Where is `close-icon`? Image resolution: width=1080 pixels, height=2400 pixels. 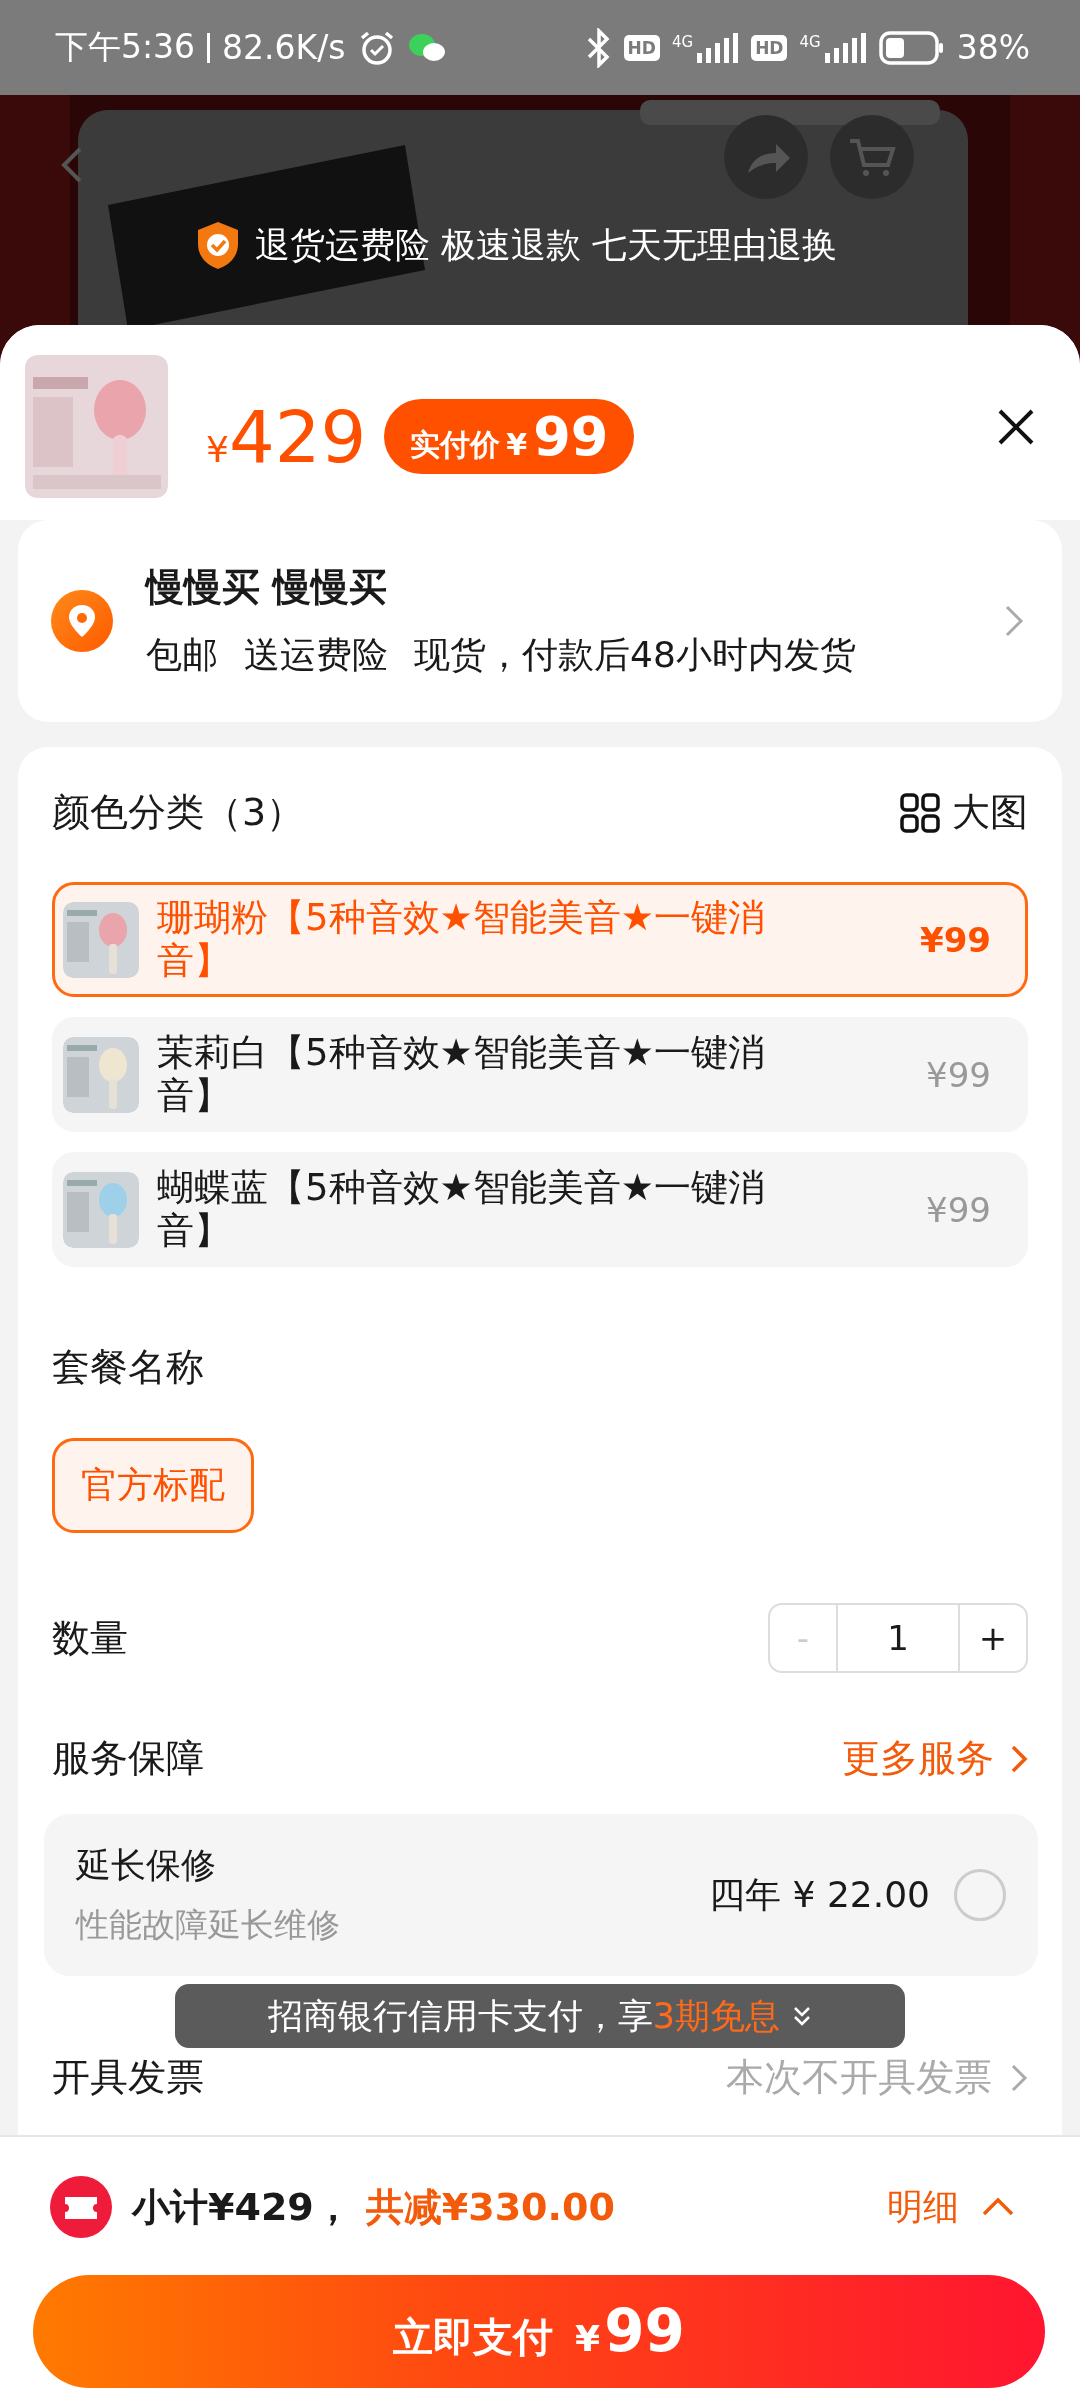
close-icon is located at coordinates (1016, 426).